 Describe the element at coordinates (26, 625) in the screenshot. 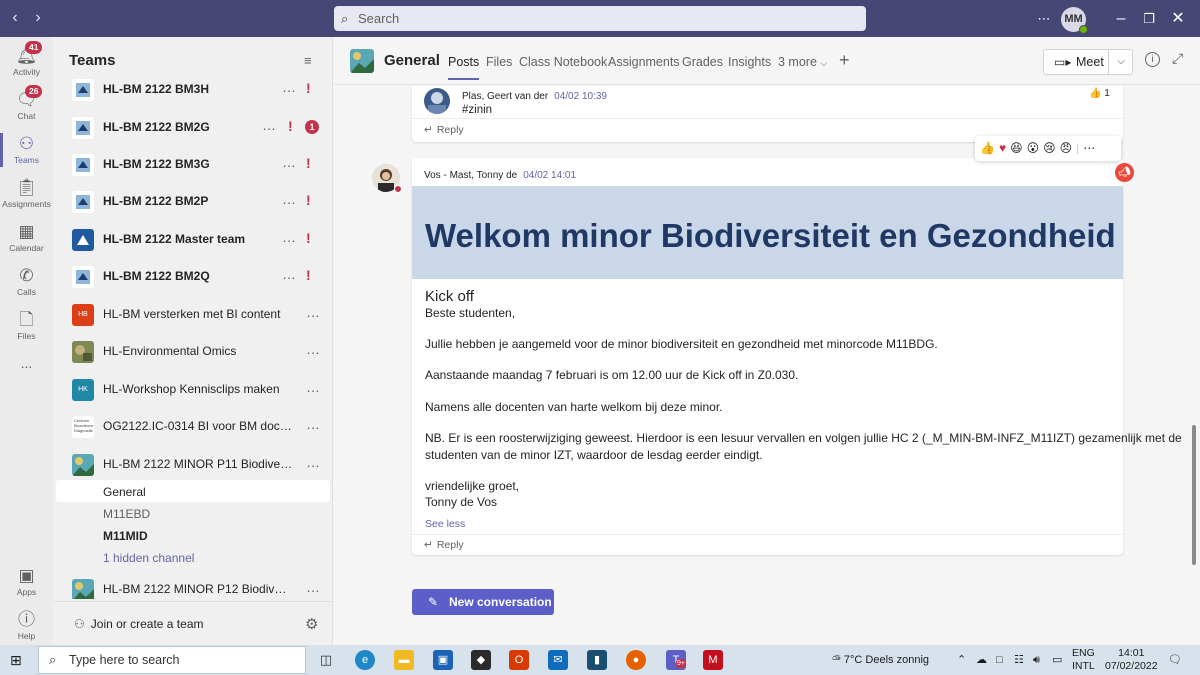

I see `rail-help: ⓘ Help` at that location.